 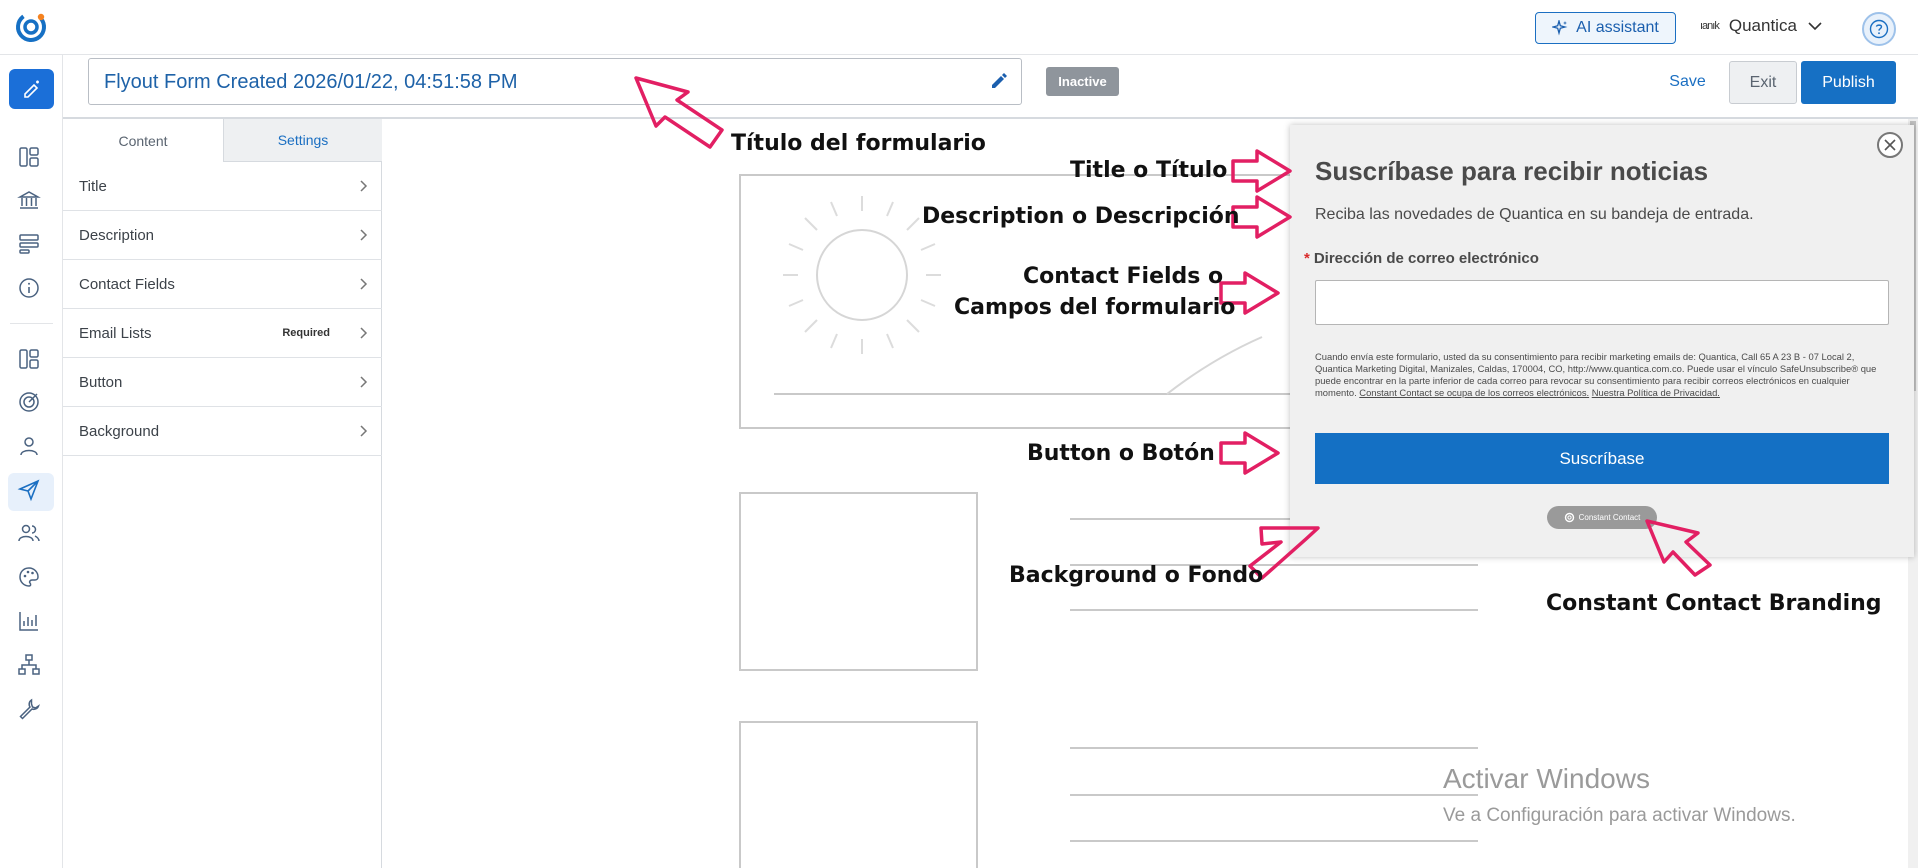 I want to click on annotation-branding: Constant Contact Branding, so click(x=1714, y=603).